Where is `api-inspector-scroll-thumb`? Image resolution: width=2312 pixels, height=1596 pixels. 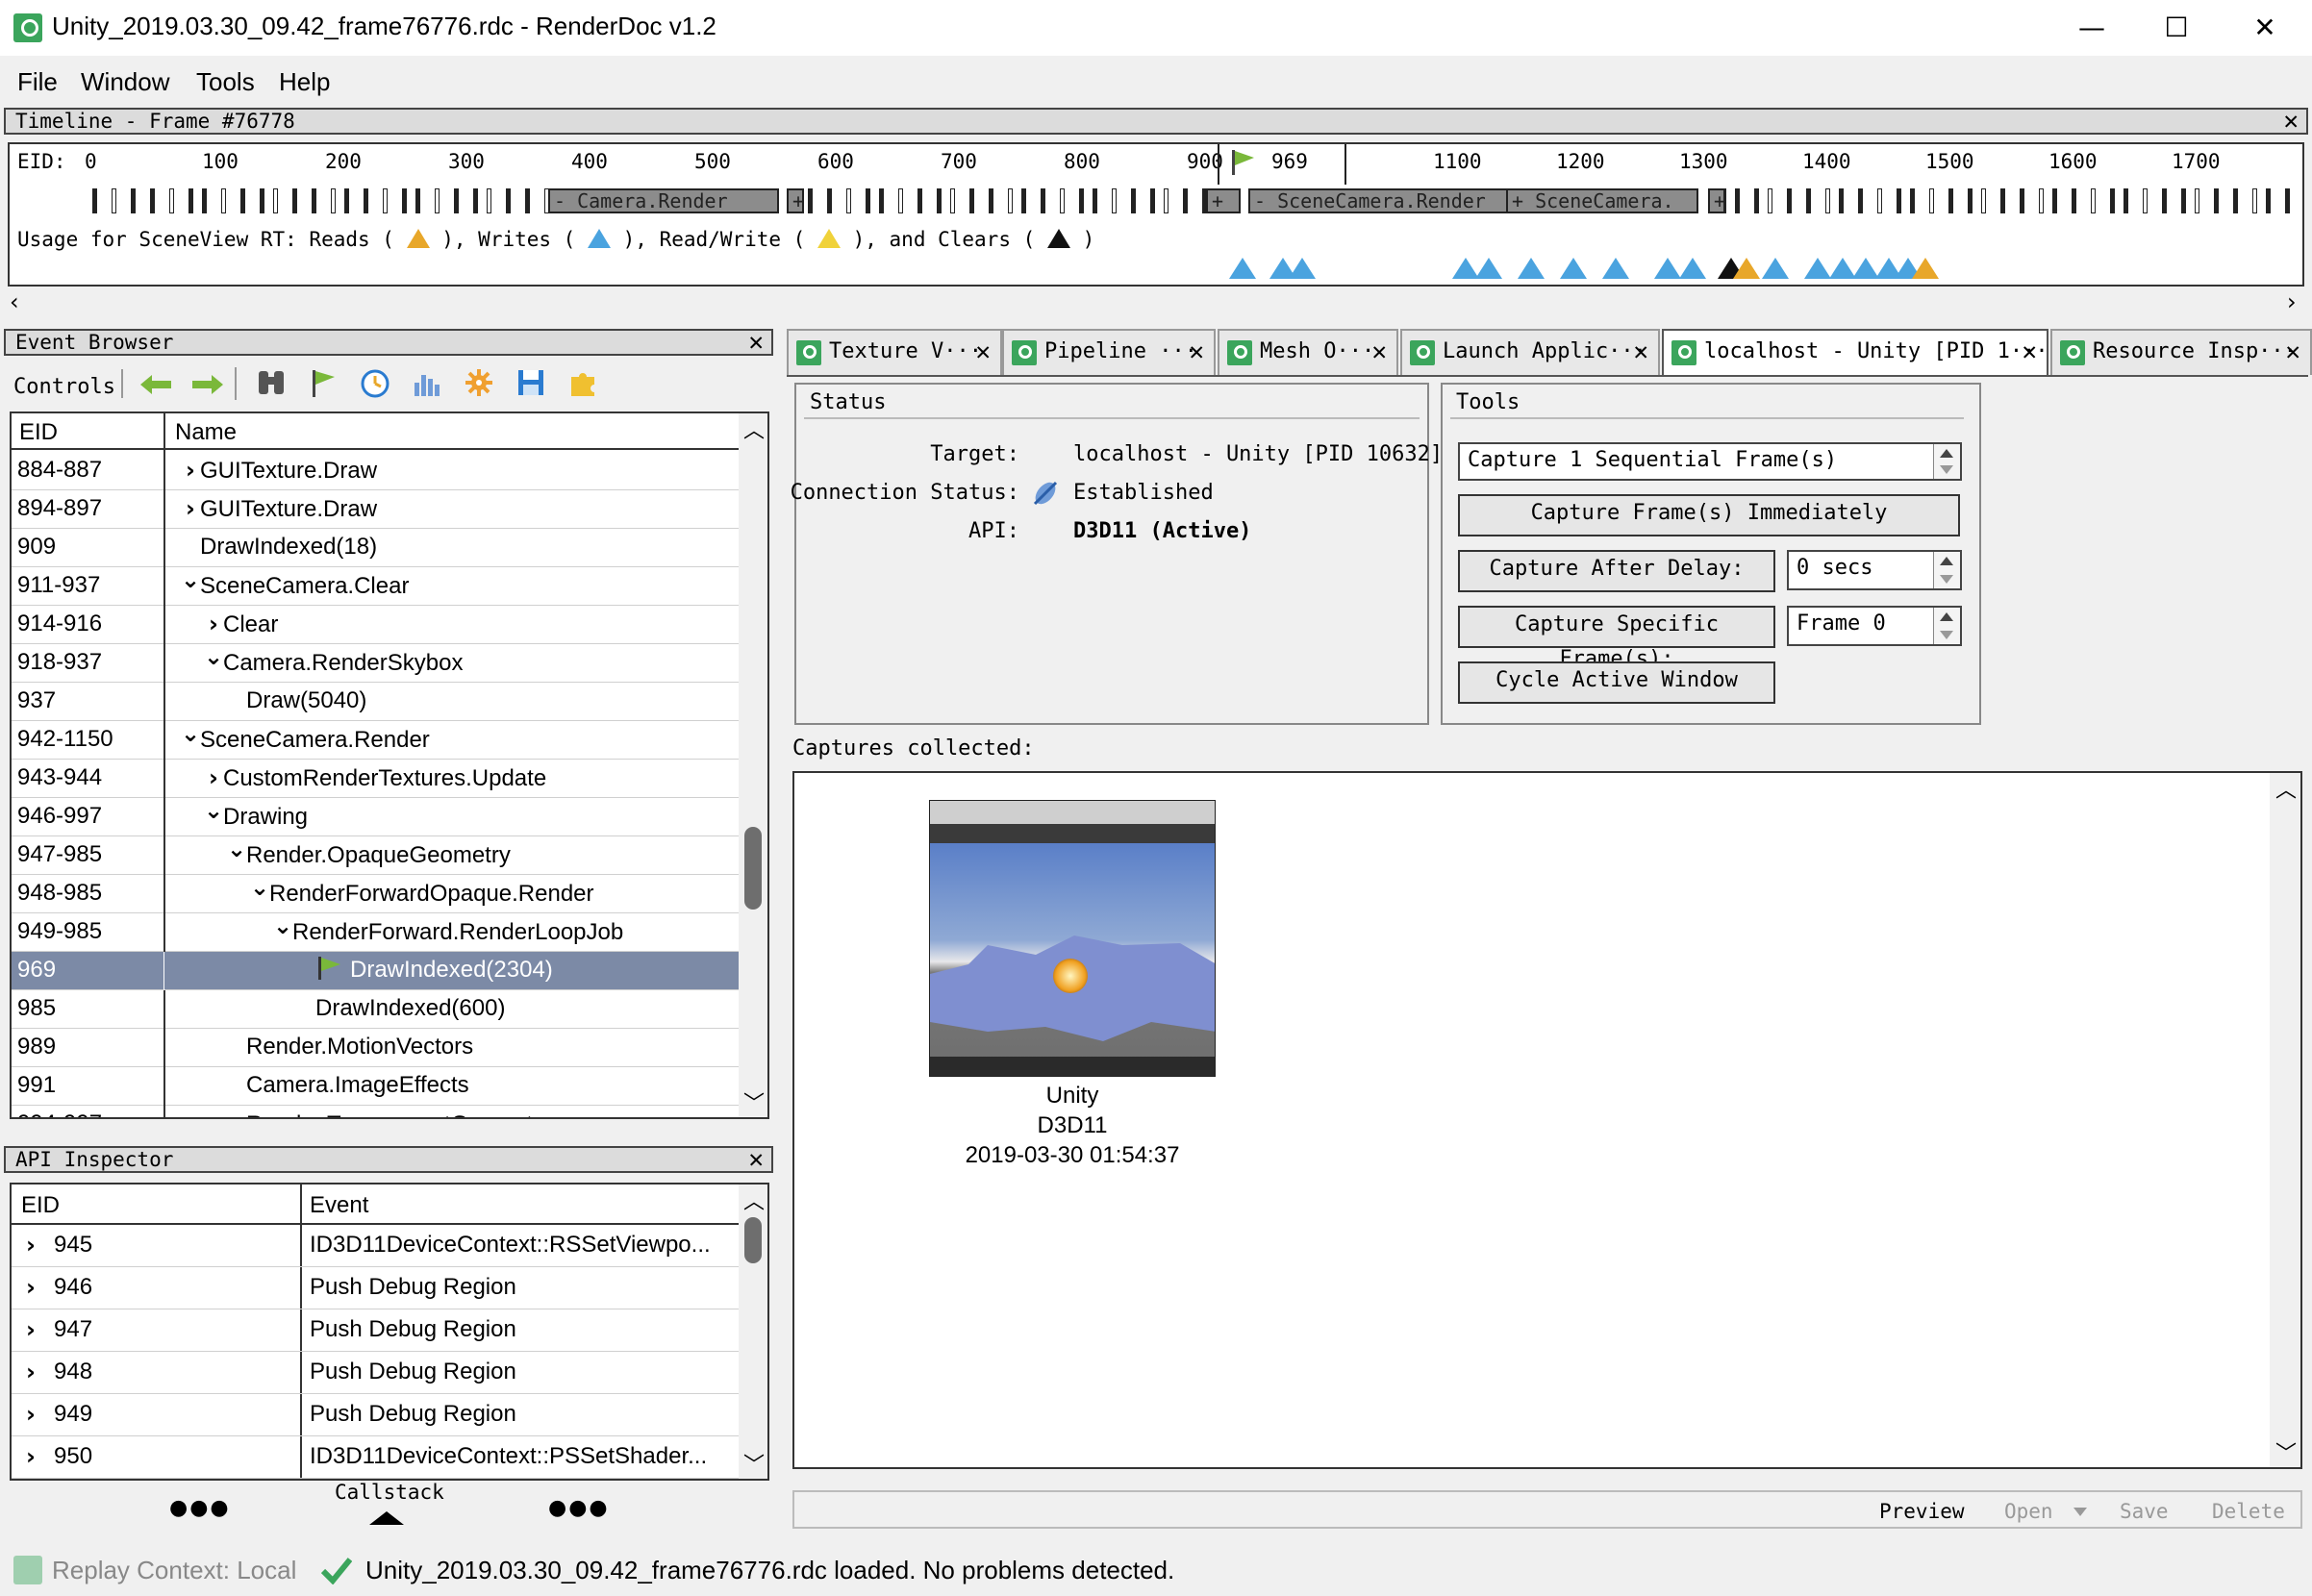 api-inspector-scroll-thumb is located at coordinates (753, 1240).